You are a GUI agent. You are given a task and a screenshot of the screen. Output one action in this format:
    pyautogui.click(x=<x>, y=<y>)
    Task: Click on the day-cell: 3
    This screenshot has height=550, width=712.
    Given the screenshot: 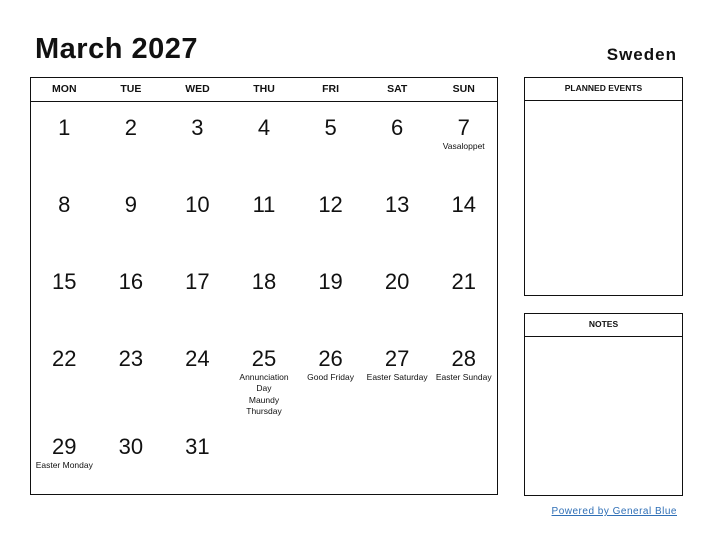 What is the action you would take?
    pyautogui.click(x=197, y=140)
    